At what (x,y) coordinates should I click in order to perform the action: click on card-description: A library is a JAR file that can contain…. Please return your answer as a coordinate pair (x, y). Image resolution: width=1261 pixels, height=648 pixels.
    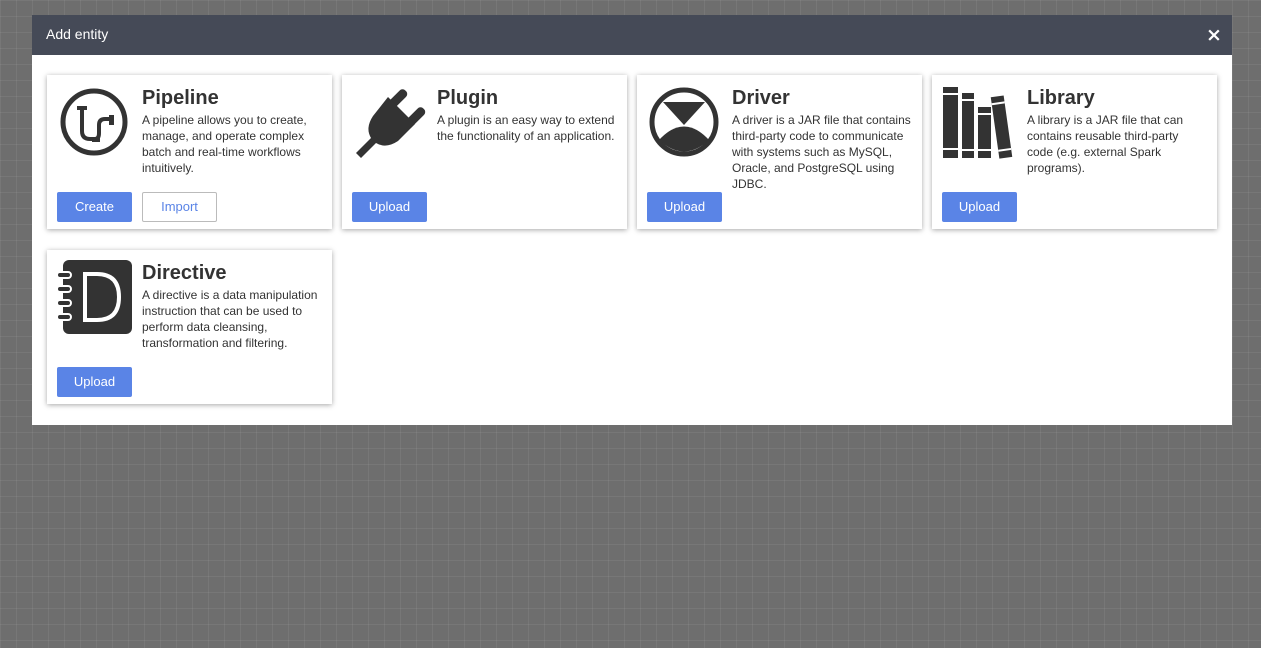
    Looking at the image, I should click on (1105, 144).